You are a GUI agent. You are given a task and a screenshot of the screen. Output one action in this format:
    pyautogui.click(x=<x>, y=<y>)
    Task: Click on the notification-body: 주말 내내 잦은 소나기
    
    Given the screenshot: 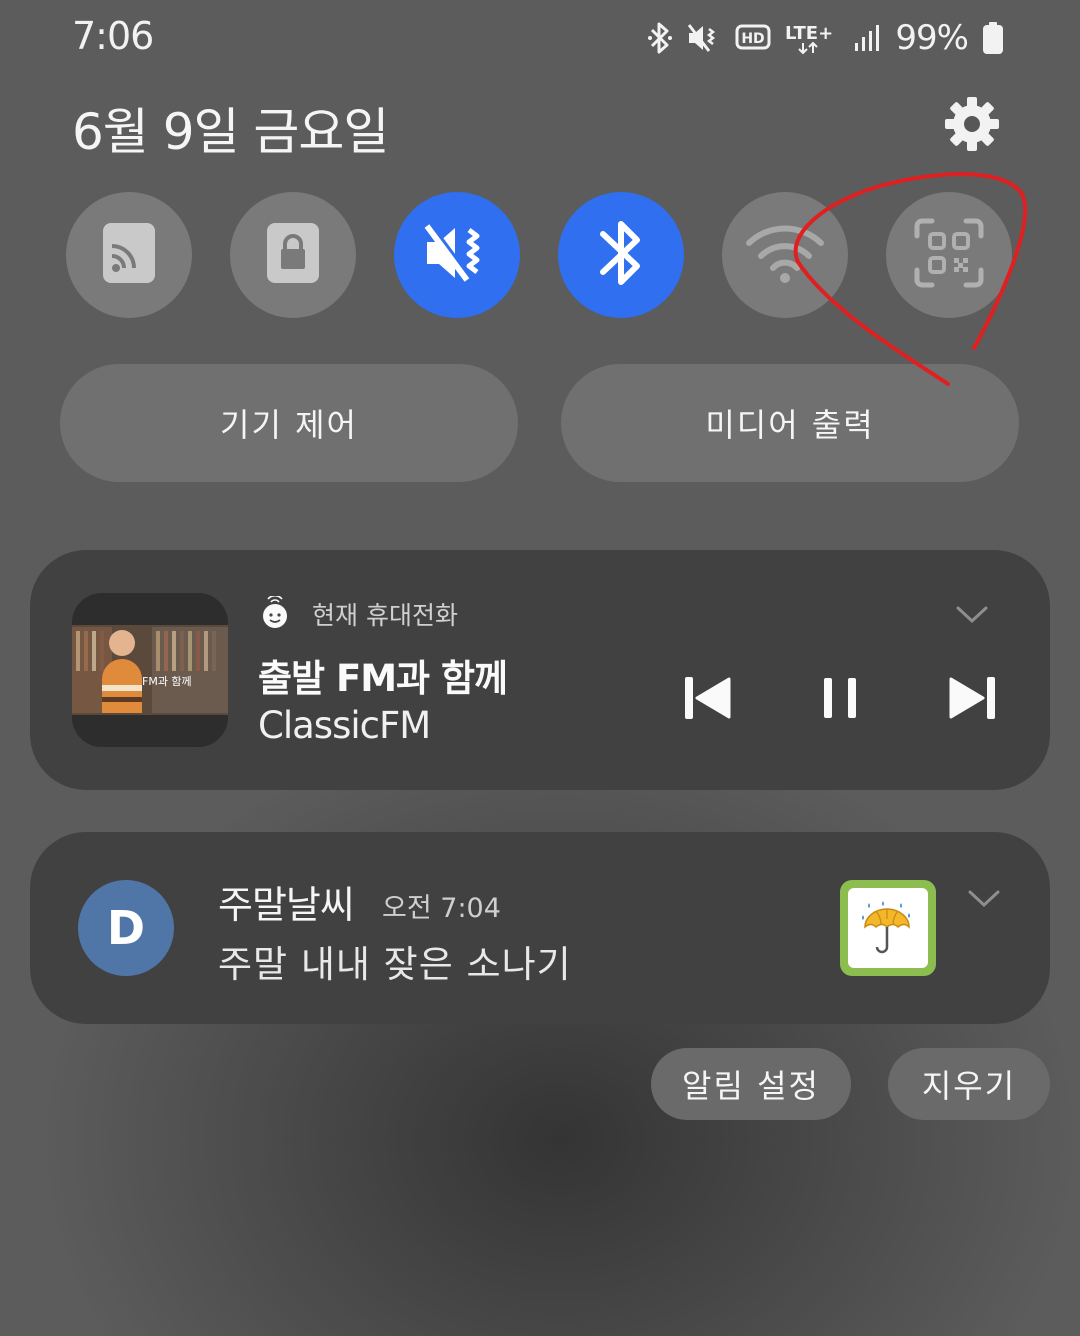 What is the action you would take?
    pyautogui.click(x=395, y=964)
    